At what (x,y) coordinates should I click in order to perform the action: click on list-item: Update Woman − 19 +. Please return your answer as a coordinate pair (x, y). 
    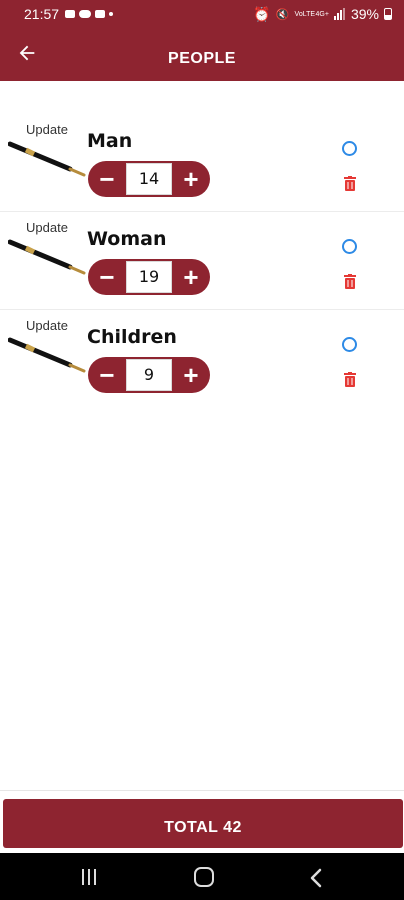
    Looking at the image, I should click on (202, 261).